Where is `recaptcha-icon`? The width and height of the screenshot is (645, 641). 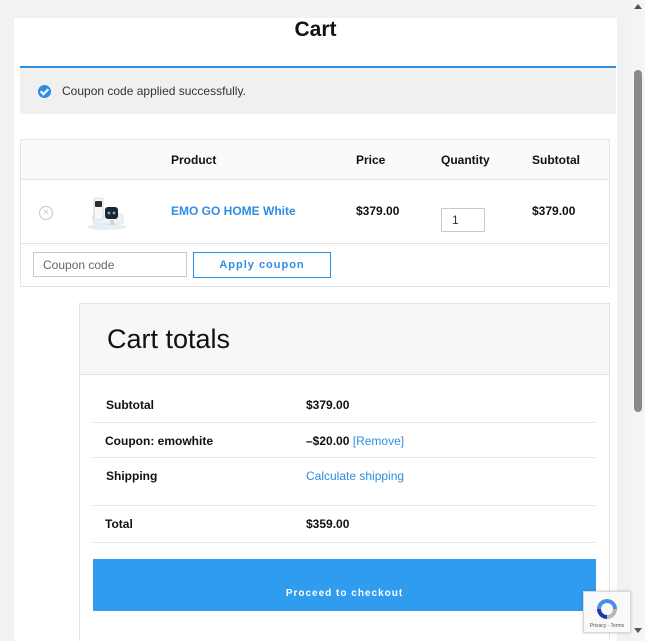
recaptcha-icon is located at coordinates (607, 609).